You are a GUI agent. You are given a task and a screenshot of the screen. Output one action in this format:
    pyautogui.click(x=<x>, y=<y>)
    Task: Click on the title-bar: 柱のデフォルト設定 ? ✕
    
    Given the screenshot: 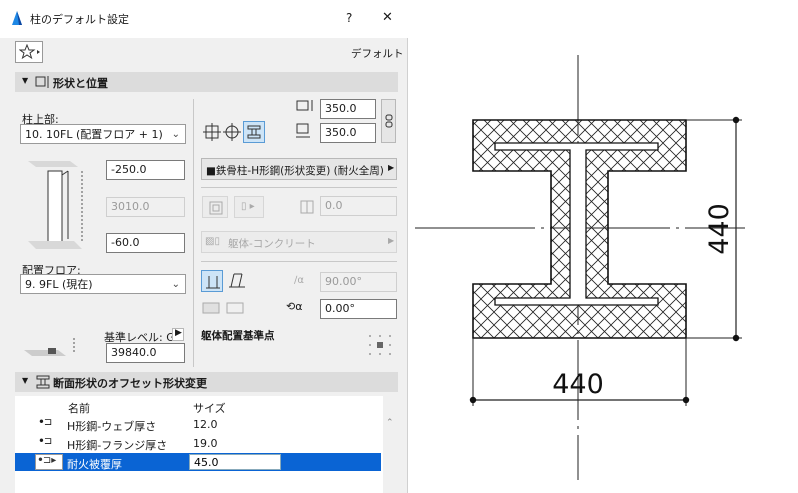 What is the action you would take?
    pyautogui.click(x=204, y=19)
    